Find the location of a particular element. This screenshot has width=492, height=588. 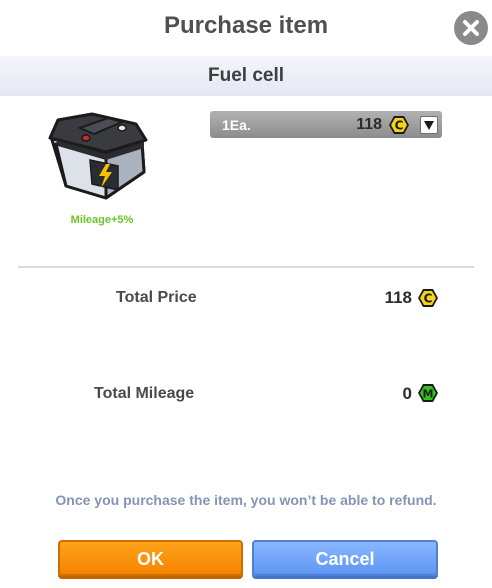

total-price-label: Total Price is located at coordinates (156, 297).